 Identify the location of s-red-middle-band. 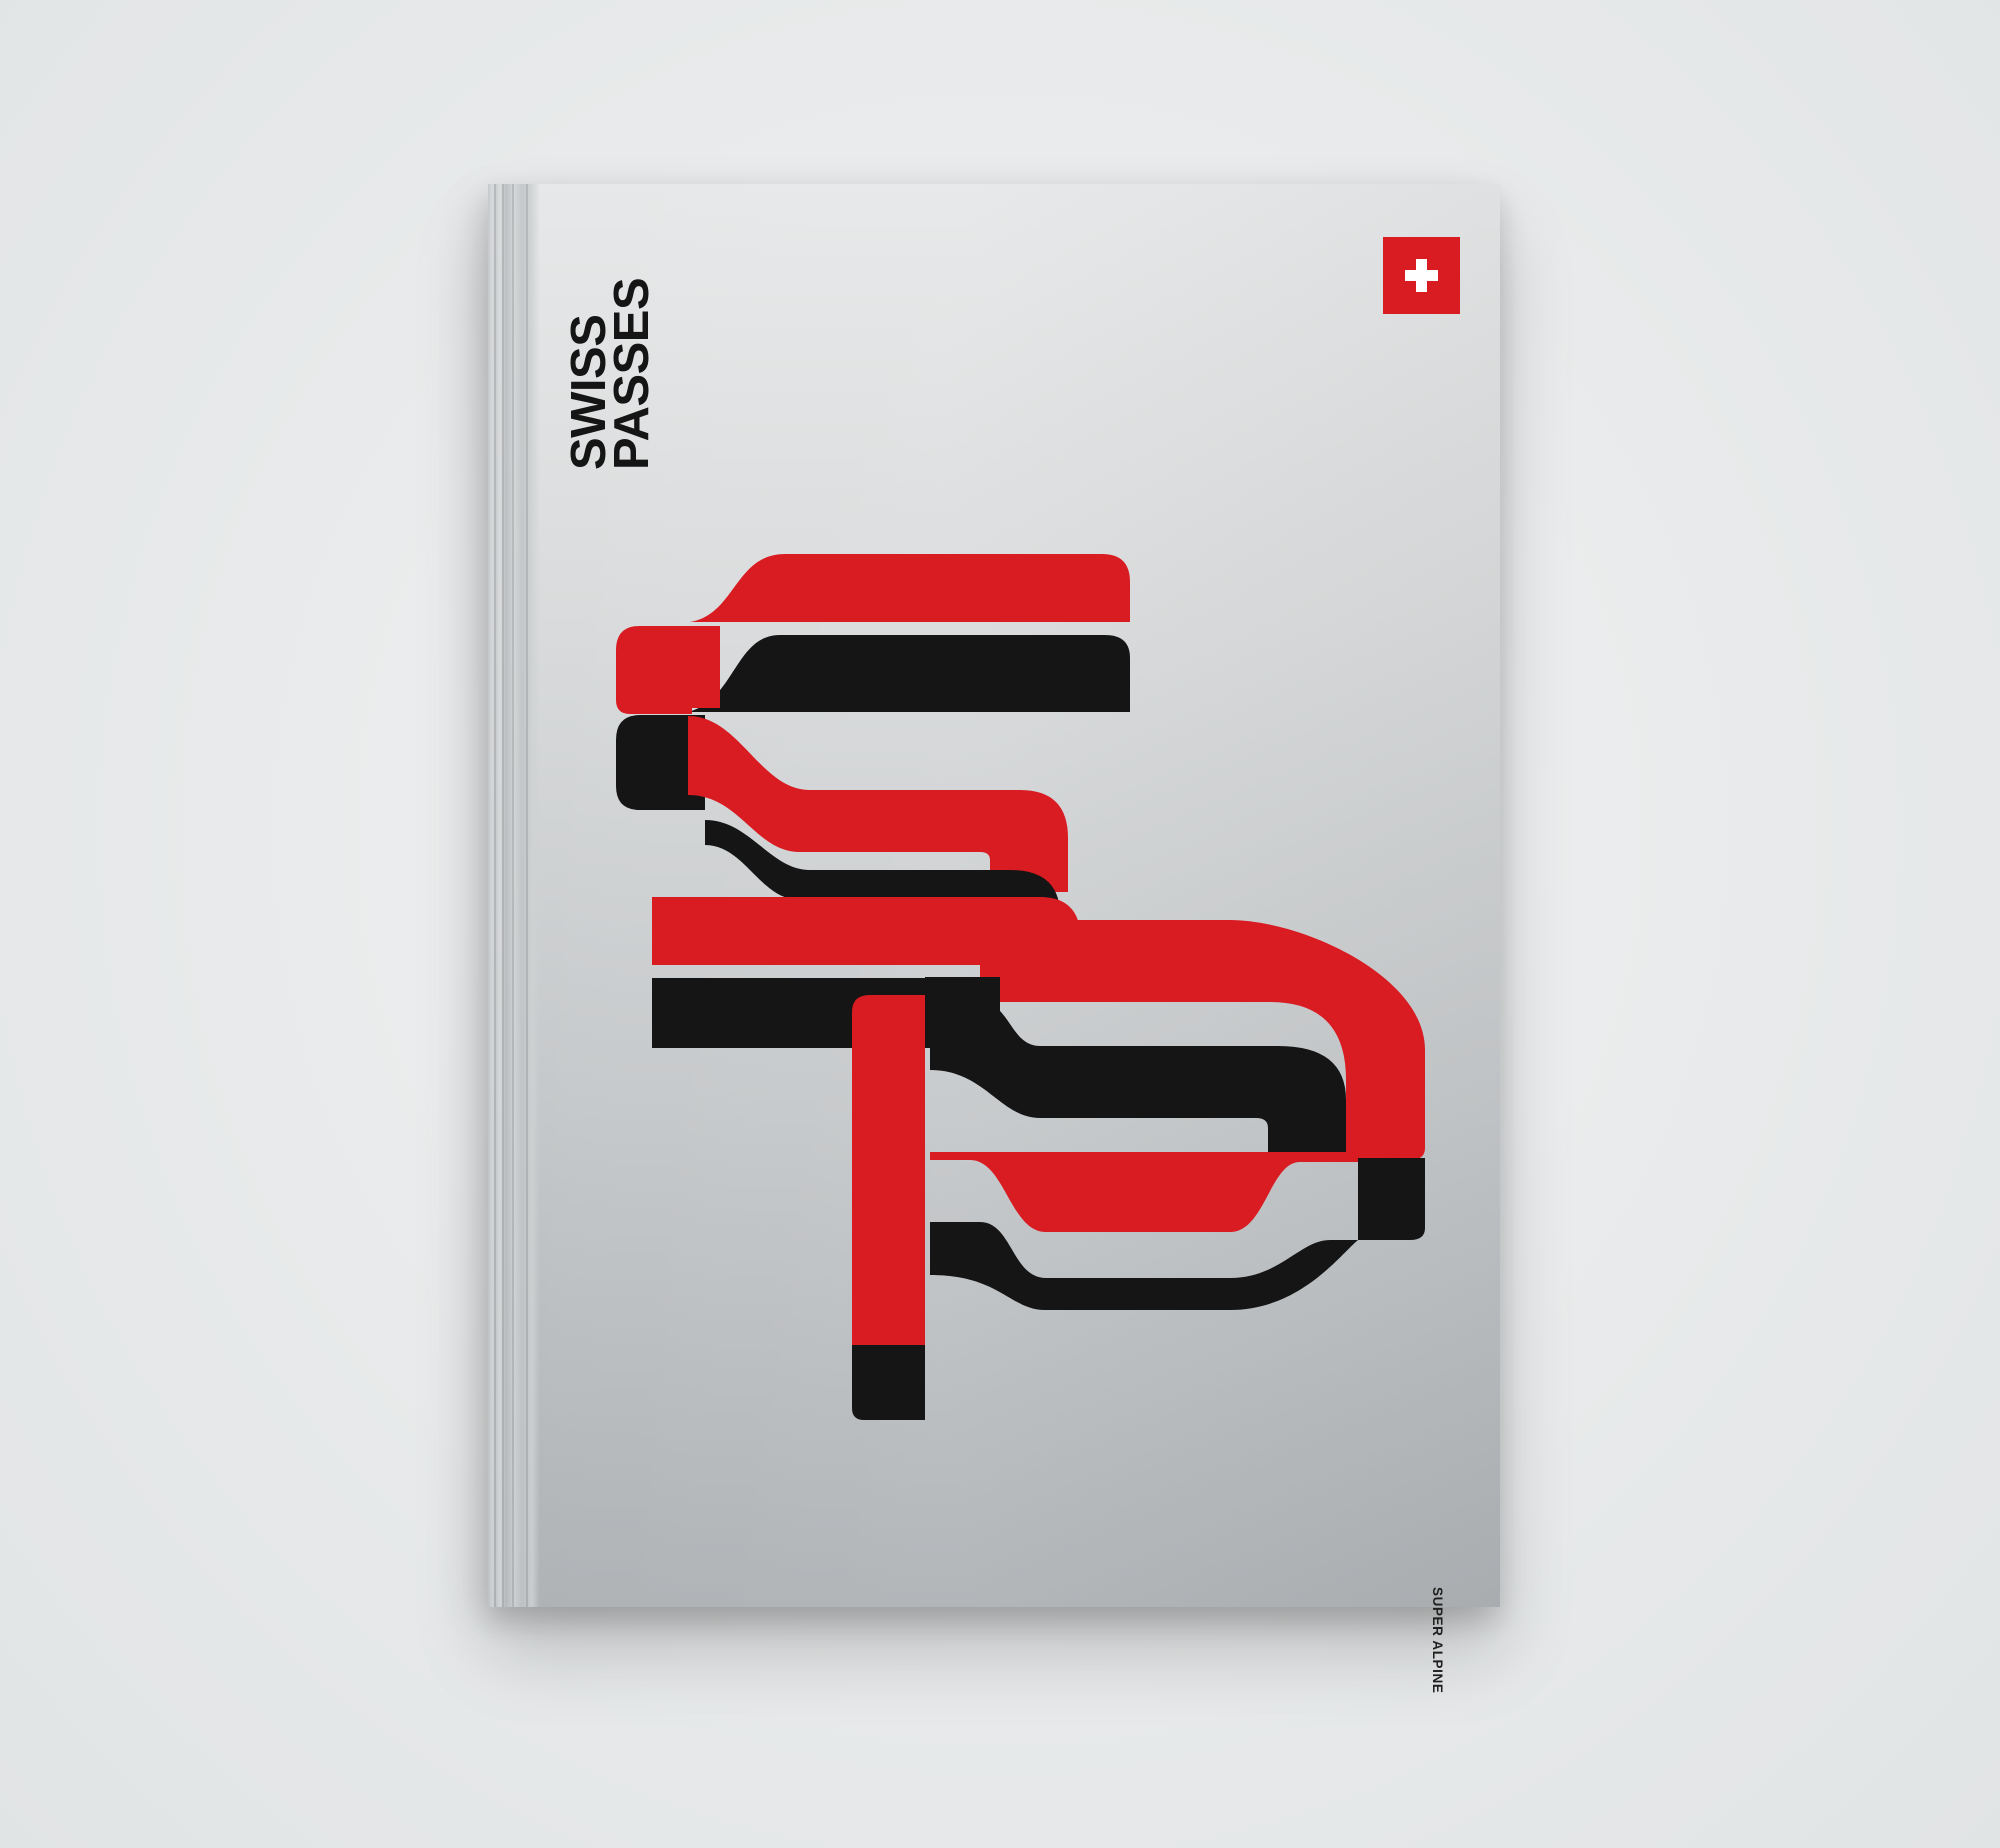
(878, 804).